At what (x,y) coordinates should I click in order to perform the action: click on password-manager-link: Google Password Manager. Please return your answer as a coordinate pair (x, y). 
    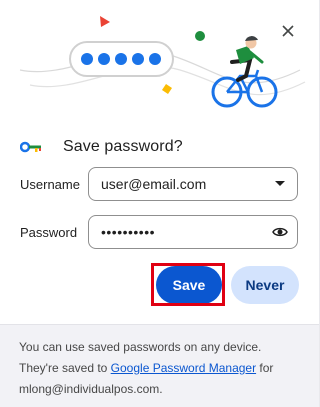
    Looking at the image, I should click on (183, 368).